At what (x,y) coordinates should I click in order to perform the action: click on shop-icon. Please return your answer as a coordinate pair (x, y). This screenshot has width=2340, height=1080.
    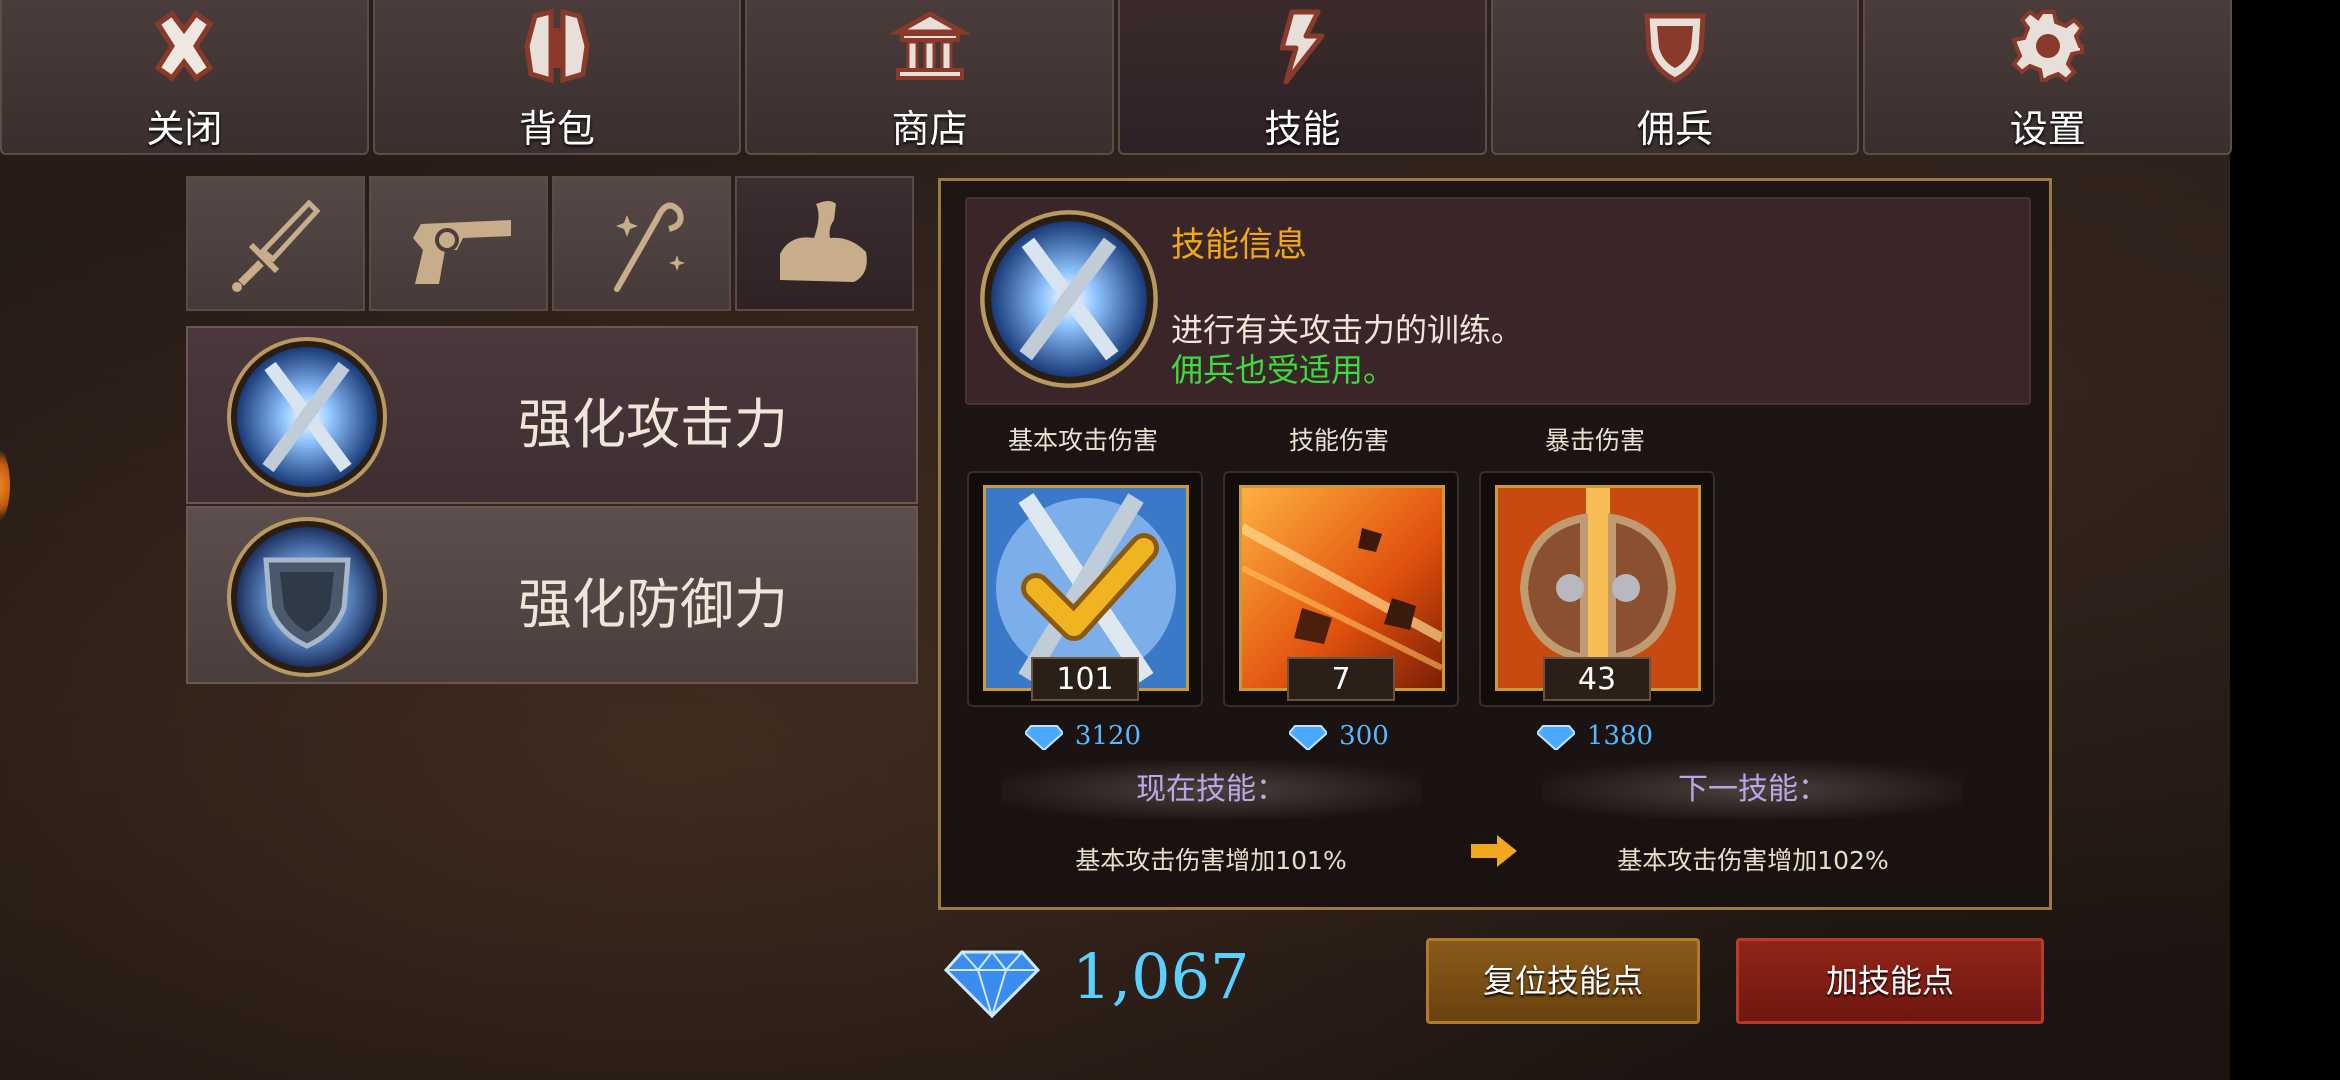
    Looking at the image, I should click on (929, 45).